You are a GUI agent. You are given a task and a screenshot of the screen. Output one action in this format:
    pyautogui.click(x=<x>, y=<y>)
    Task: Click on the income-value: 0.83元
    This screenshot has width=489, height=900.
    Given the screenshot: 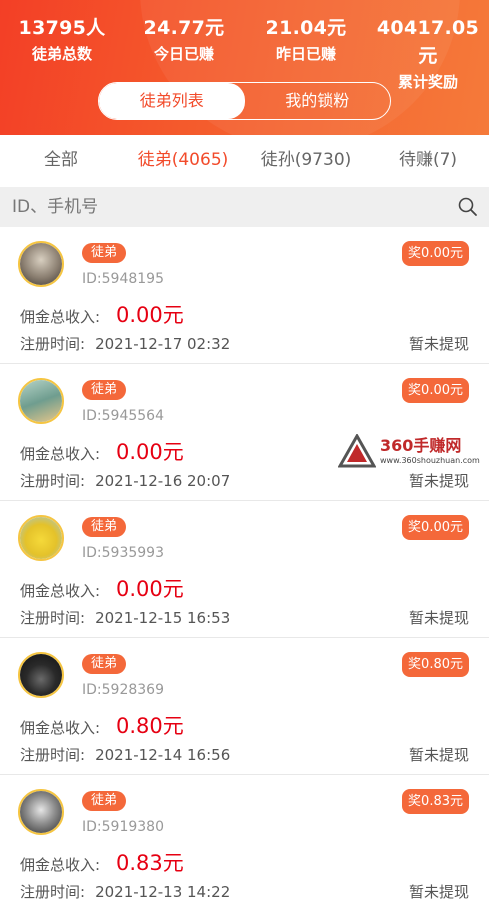 What is the action you would take?
    pyautogui.click(x=150, y=863)
    